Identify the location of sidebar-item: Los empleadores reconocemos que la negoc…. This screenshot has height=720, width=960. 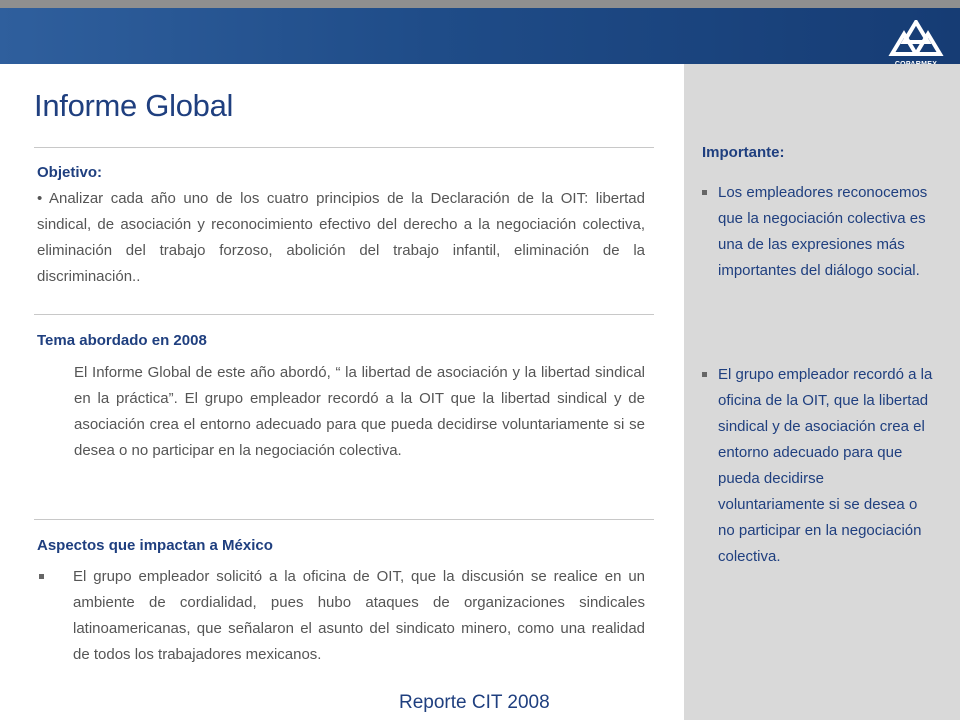
(818, 232).